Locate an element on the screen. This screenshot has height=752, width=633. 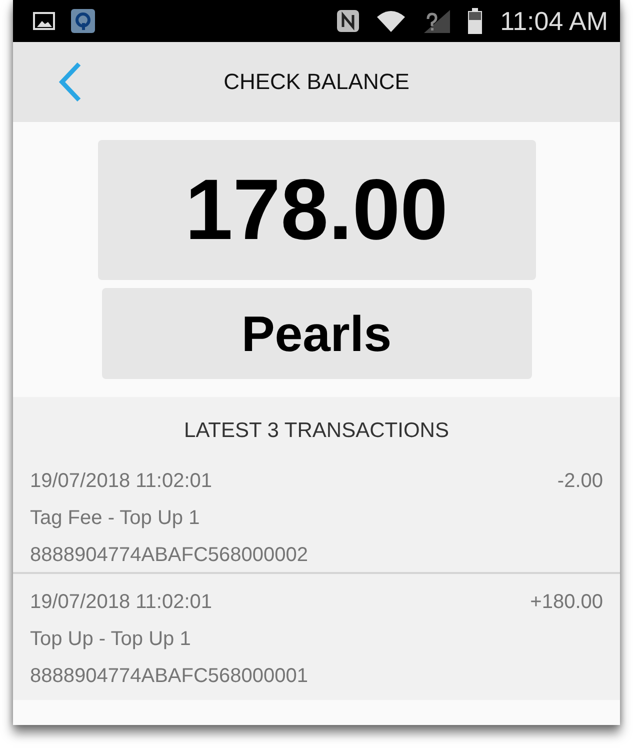
transactions-title: LATEST 3 TRANSACTIONS is located at coordinates (316, 431).